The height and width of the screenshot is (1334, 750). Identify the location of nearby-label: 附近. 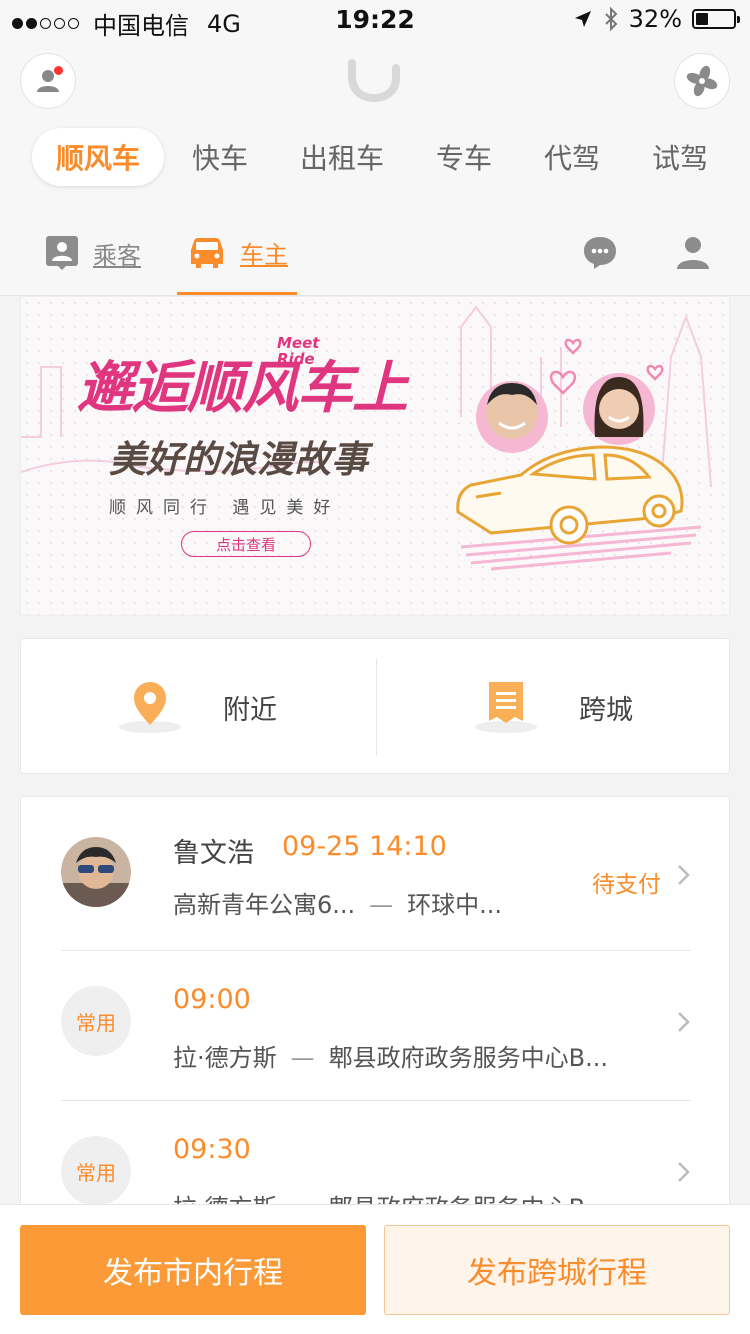
(250, 710).